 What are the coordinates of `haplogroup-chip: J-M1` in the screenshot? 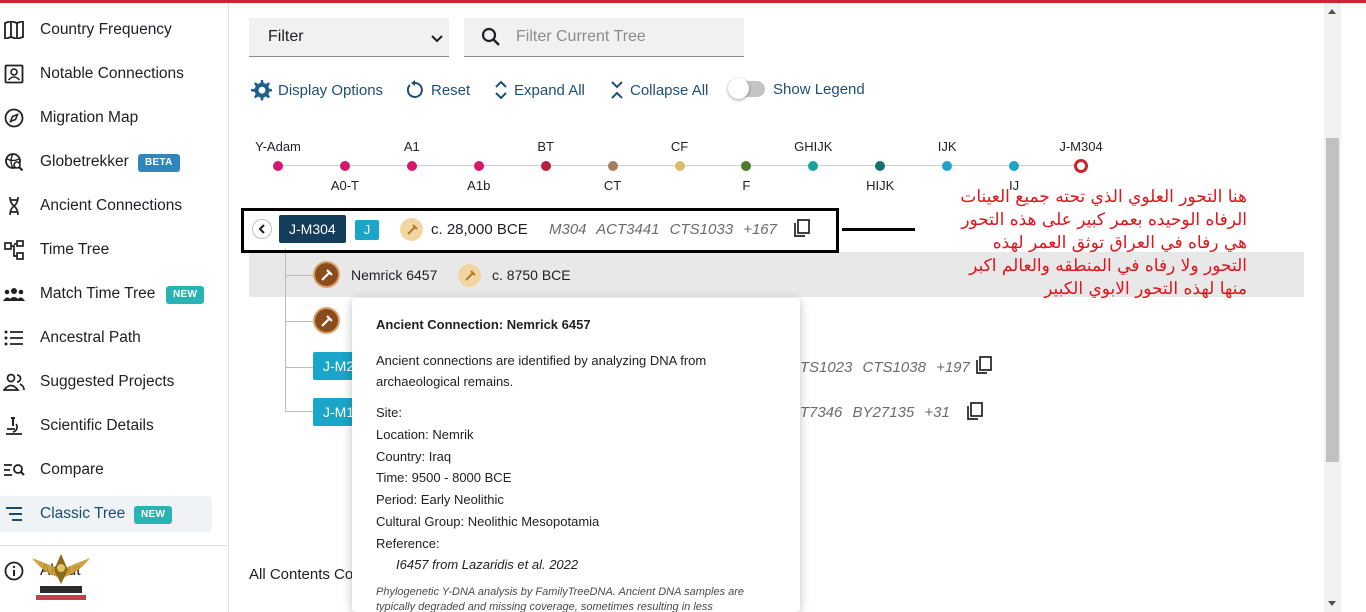 It's located at (333, 412).